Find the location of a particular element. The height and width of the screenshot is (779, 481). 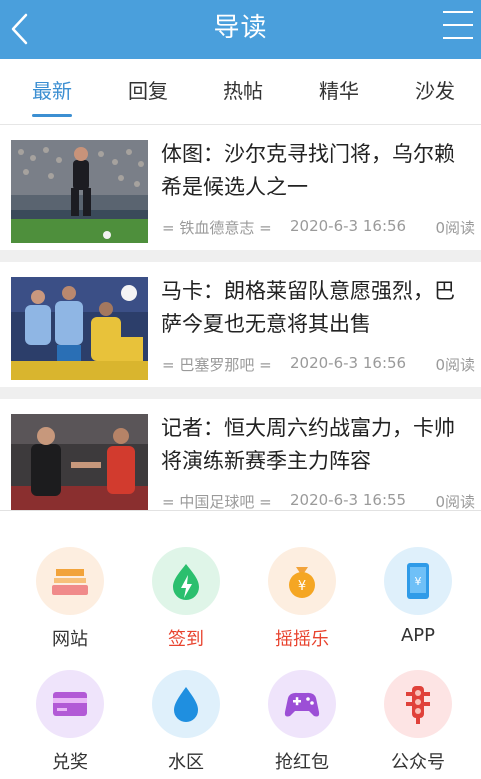

article-source: = 铁血德意志 = is located at coordinates (217, 227).